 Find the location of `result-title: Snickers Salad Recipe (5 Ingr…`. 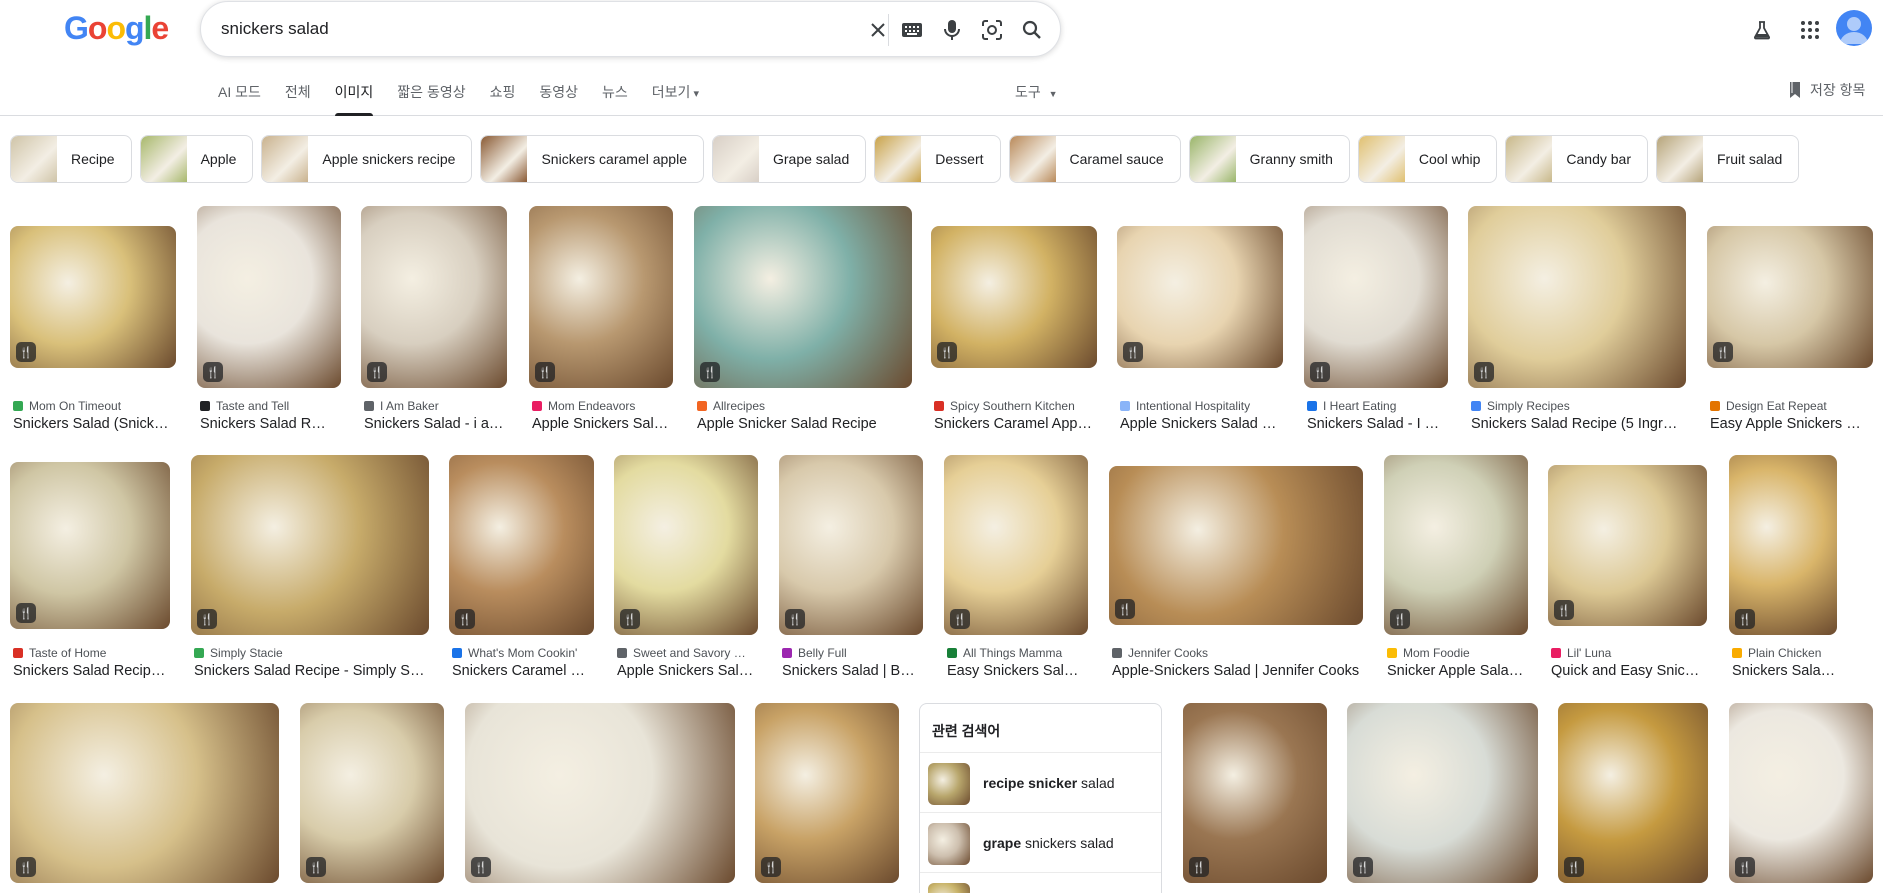

result-title: Snickers Salad Recipe (5 Ingr… is located at coordinates (1578, 424).